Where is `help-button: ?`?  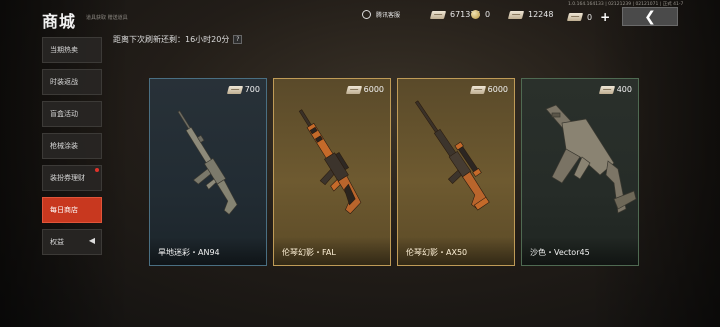 help-button: ? is located at coordinates (238, 39).